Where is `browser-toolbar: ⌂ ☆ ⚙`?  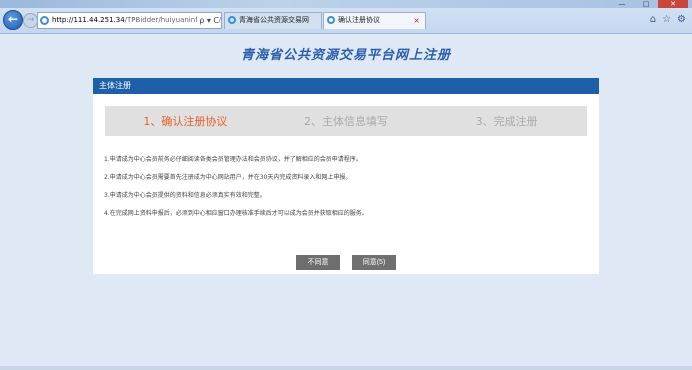 browser-toolbar: ⌂ ☆ ⚙ is located at coordinates (668, 20).